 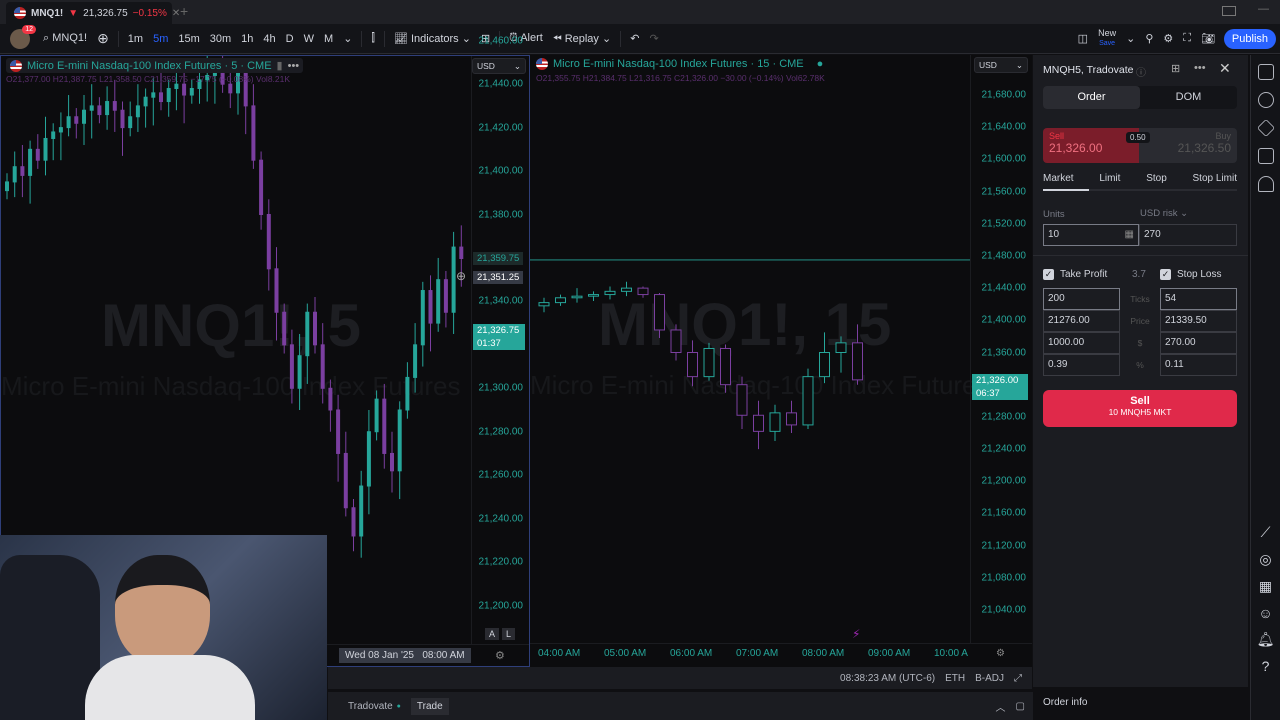 I want to click on risk-input: 270, so click(x=1188, y=235).